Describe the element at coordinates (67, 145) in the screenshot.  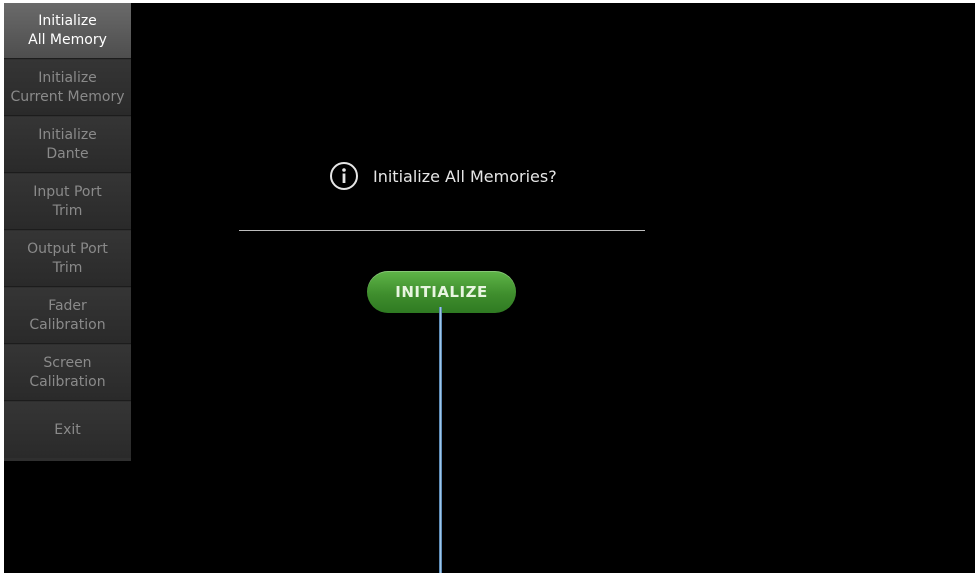
I see `menu-item-initialize-dante: Initialize Dante` at that location.